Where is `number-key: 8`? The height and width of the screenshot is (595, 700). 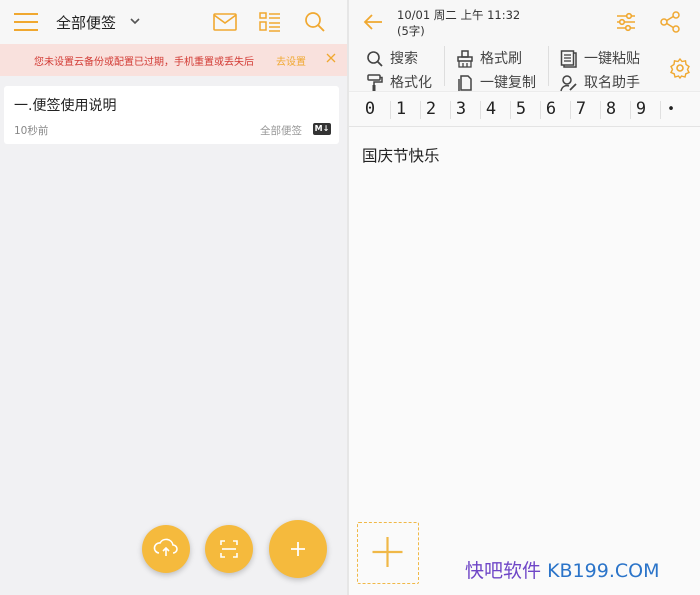
number-key: 8 is located at coordinates (611, 109).